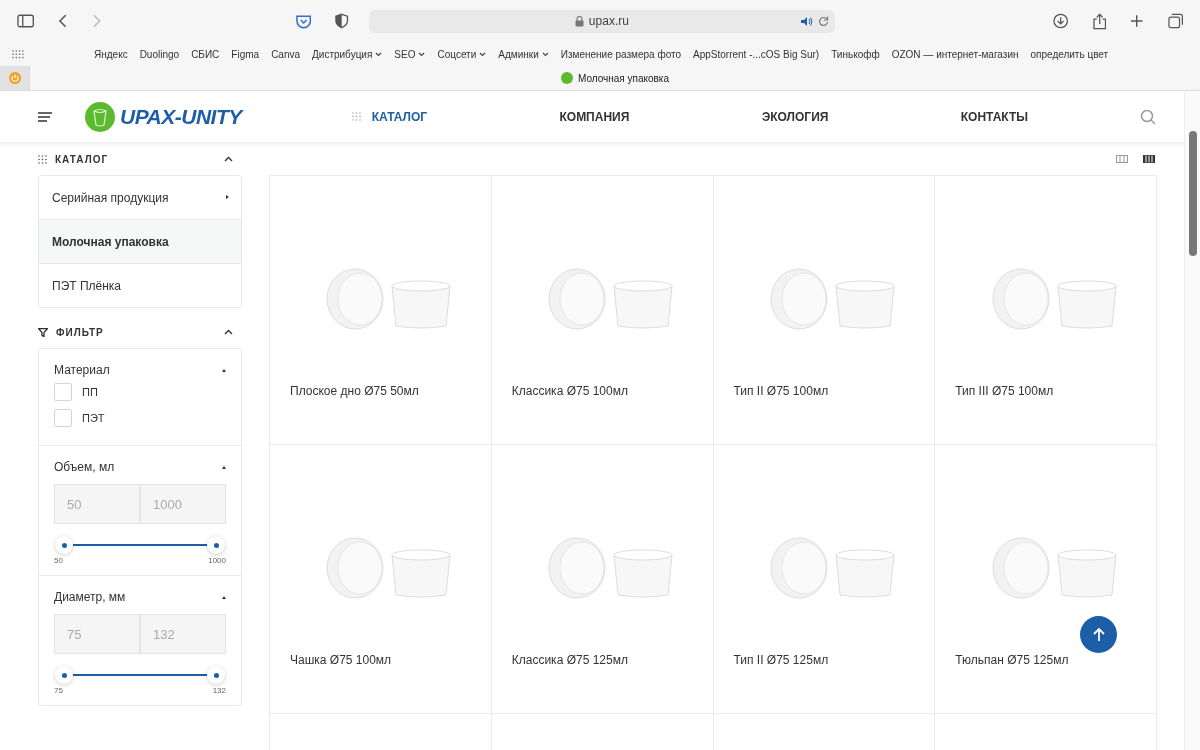 The height and width of the screenshot is (750, 1200). I want to click on product-card: Тип II Ø75 100мл, so click(824, 310).